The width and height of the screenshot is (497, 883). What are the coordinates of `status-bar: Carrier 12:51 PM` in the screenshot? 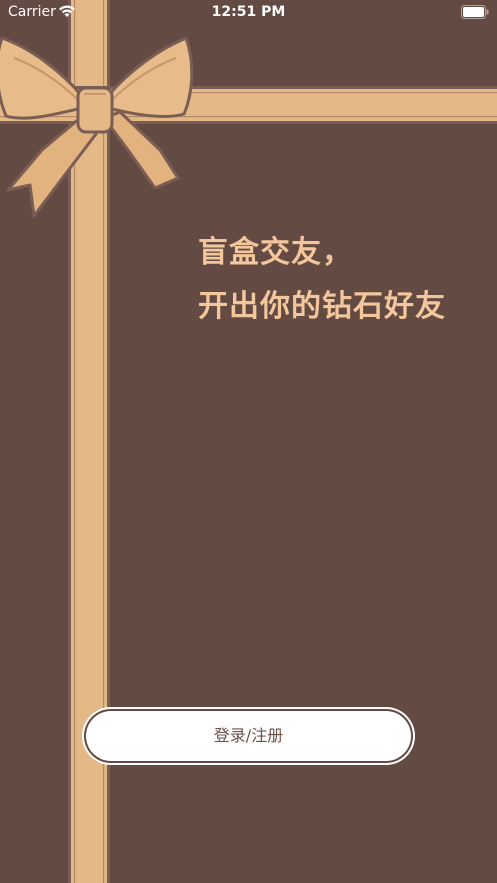 It's located at (248, 13).